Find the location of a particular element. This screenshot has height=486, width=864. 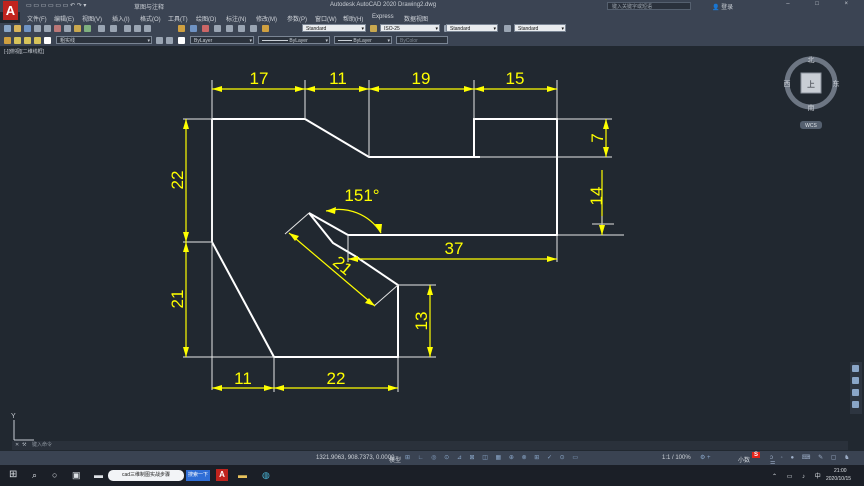

taskbar-search-button: 搜索一下 is located at coordinates (198, 475).